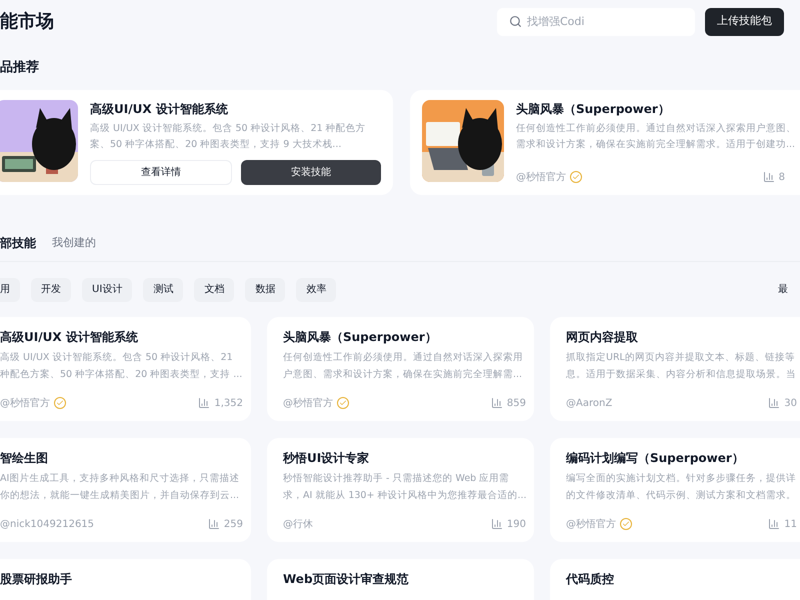 This screenshot has height=600, width=800. What do you see at coordinates (326, 458) in the screenshot?
I see `skill-title: 秒悟UI设计专家` at bounding box center [326, 458].